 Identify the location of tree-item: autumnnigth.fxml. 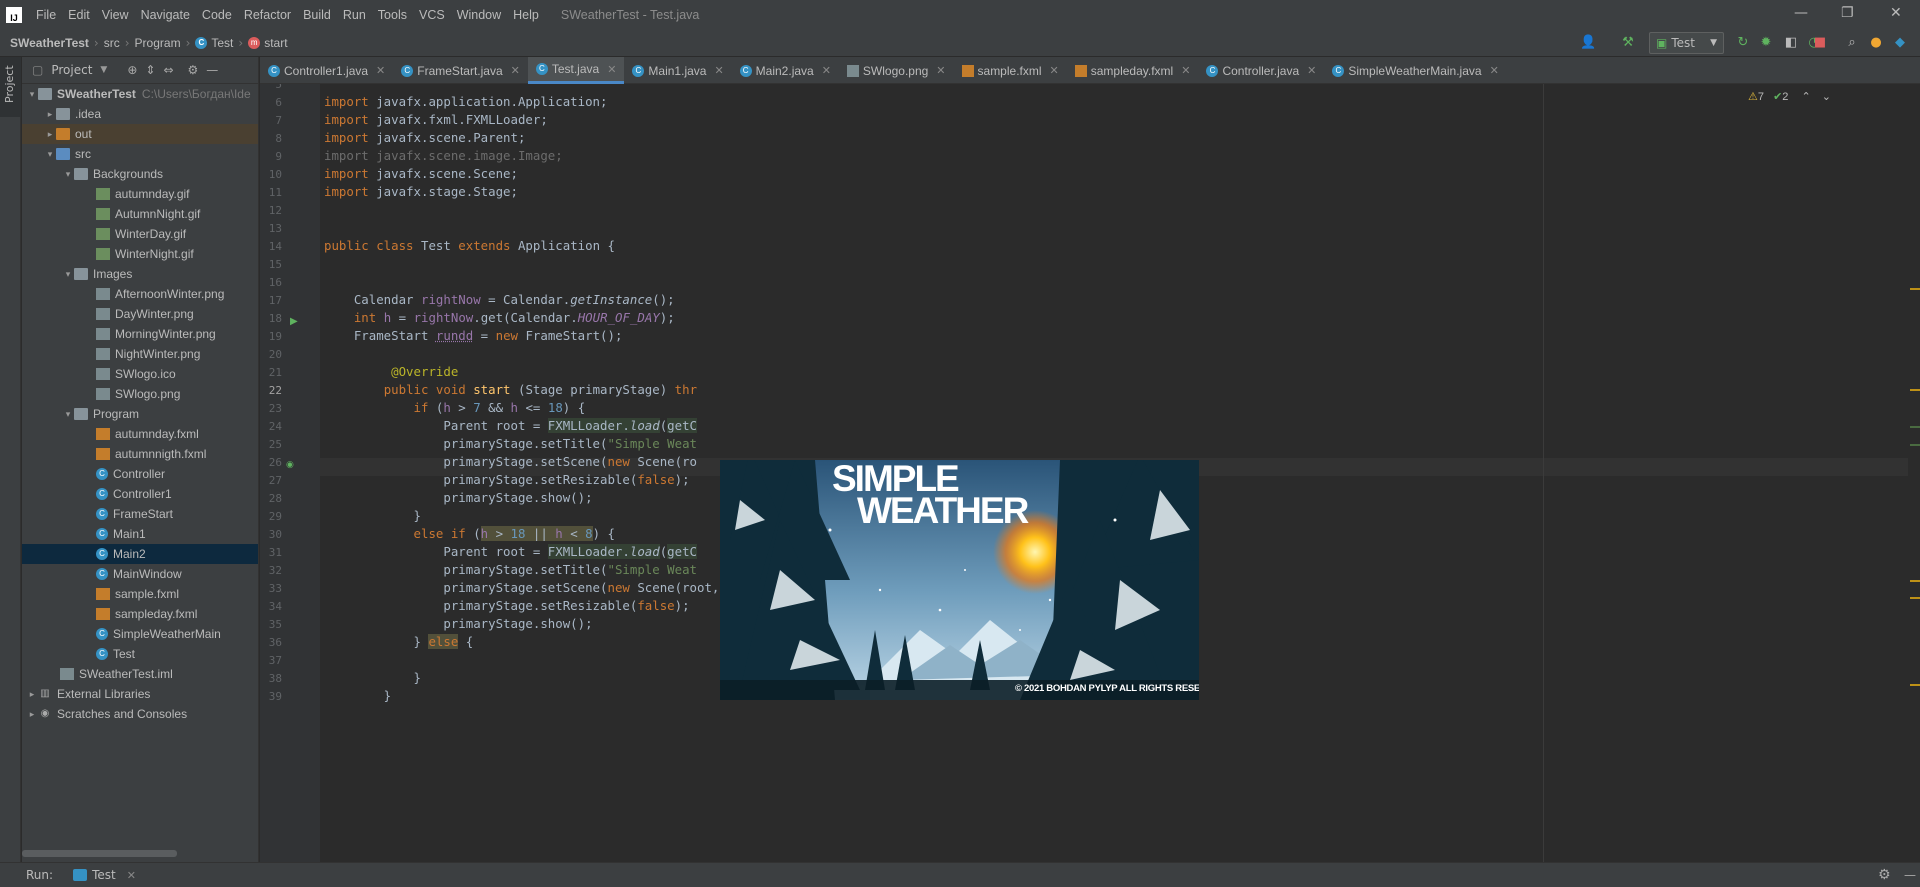
(140, 454).